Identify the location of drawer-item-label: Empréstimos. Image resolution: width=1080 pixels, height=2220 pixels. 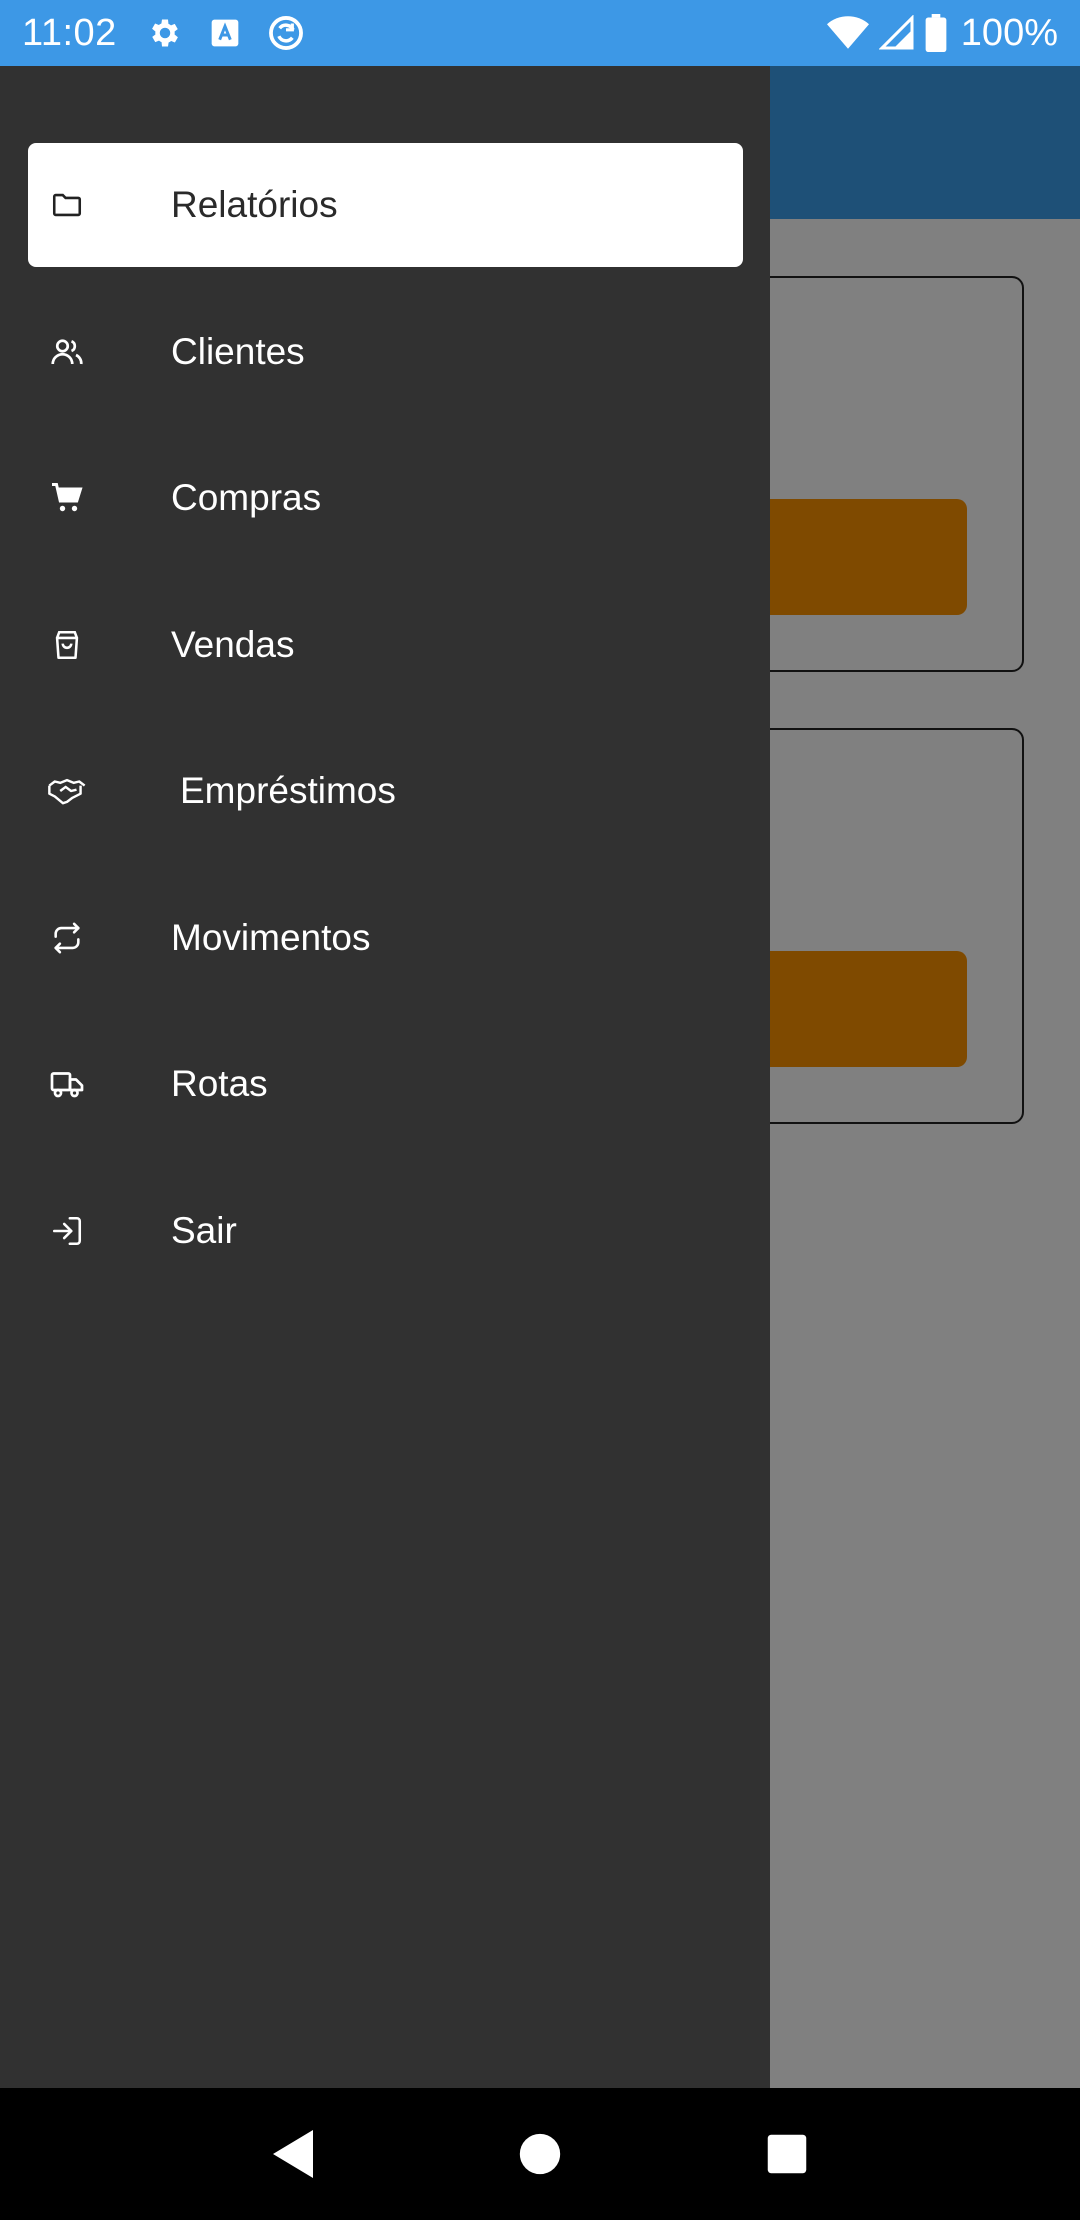
(288, 790).